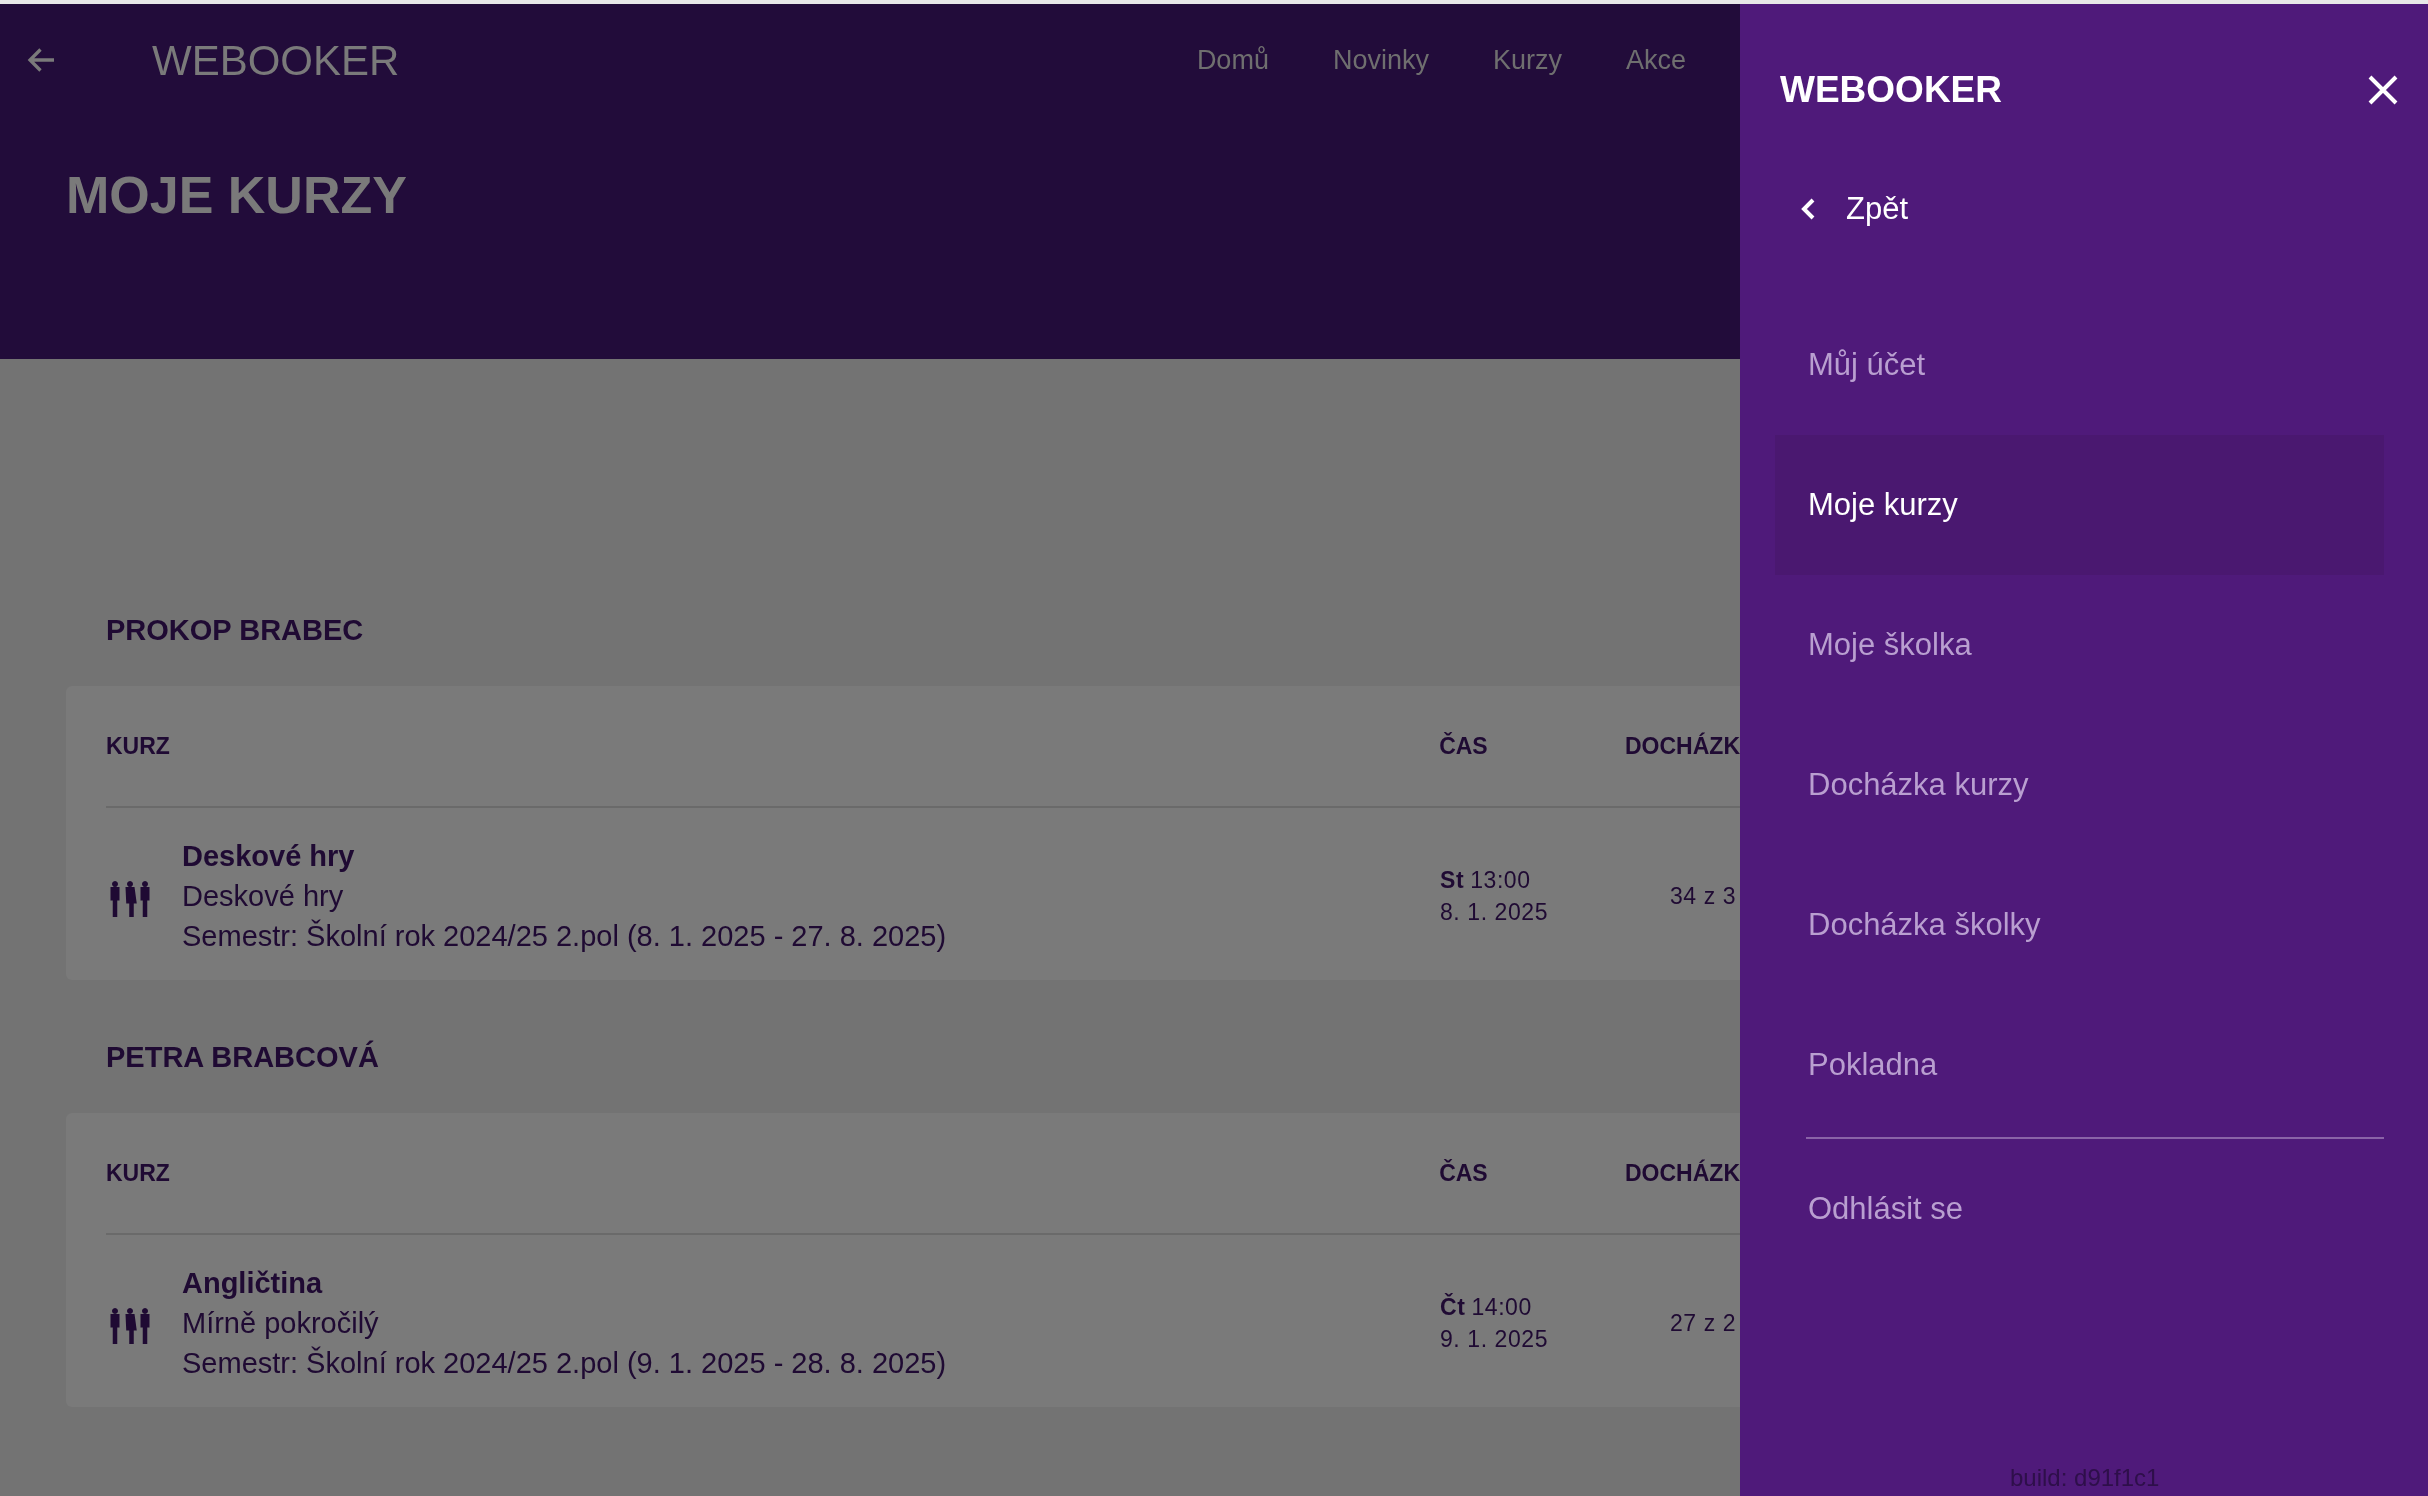 The height and width of the screenshot is (1496, 2428). What do you see at coordinates (2079, 1209) in the screenshot?
I see `menu-item: Odhlásit se` at bounding box center [2079, 1209].